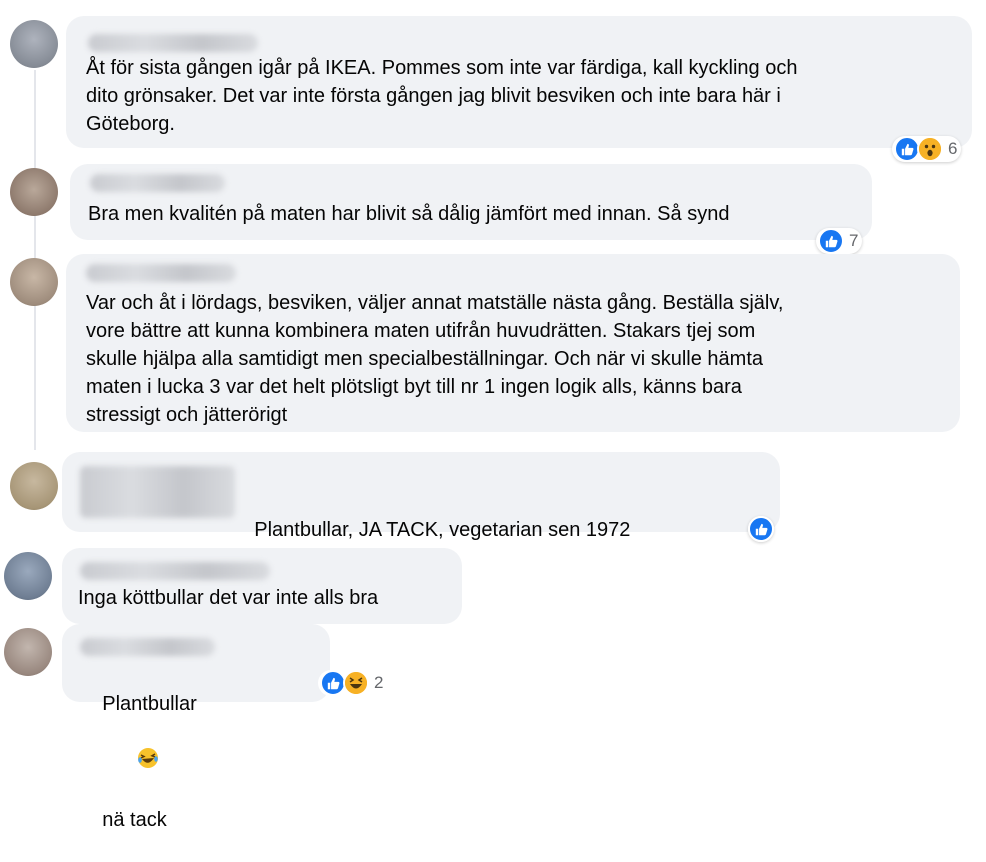 Image resolution: width=986 pixels, height=862 pixels. Describe the element at coordinates (379, 682) in the screenshot. I see `reaction-count: 2` at that location.